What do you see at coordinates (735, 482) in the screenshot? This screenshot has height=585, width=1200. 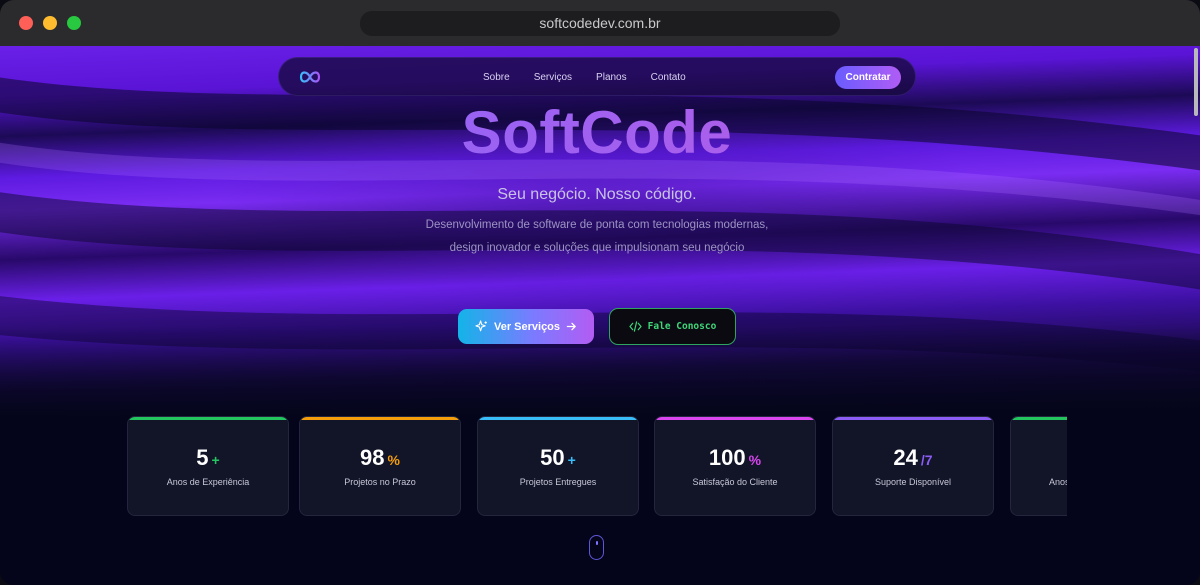 I see `stat-label: Satisfação do Cliente` at bounding box center [735, 482].